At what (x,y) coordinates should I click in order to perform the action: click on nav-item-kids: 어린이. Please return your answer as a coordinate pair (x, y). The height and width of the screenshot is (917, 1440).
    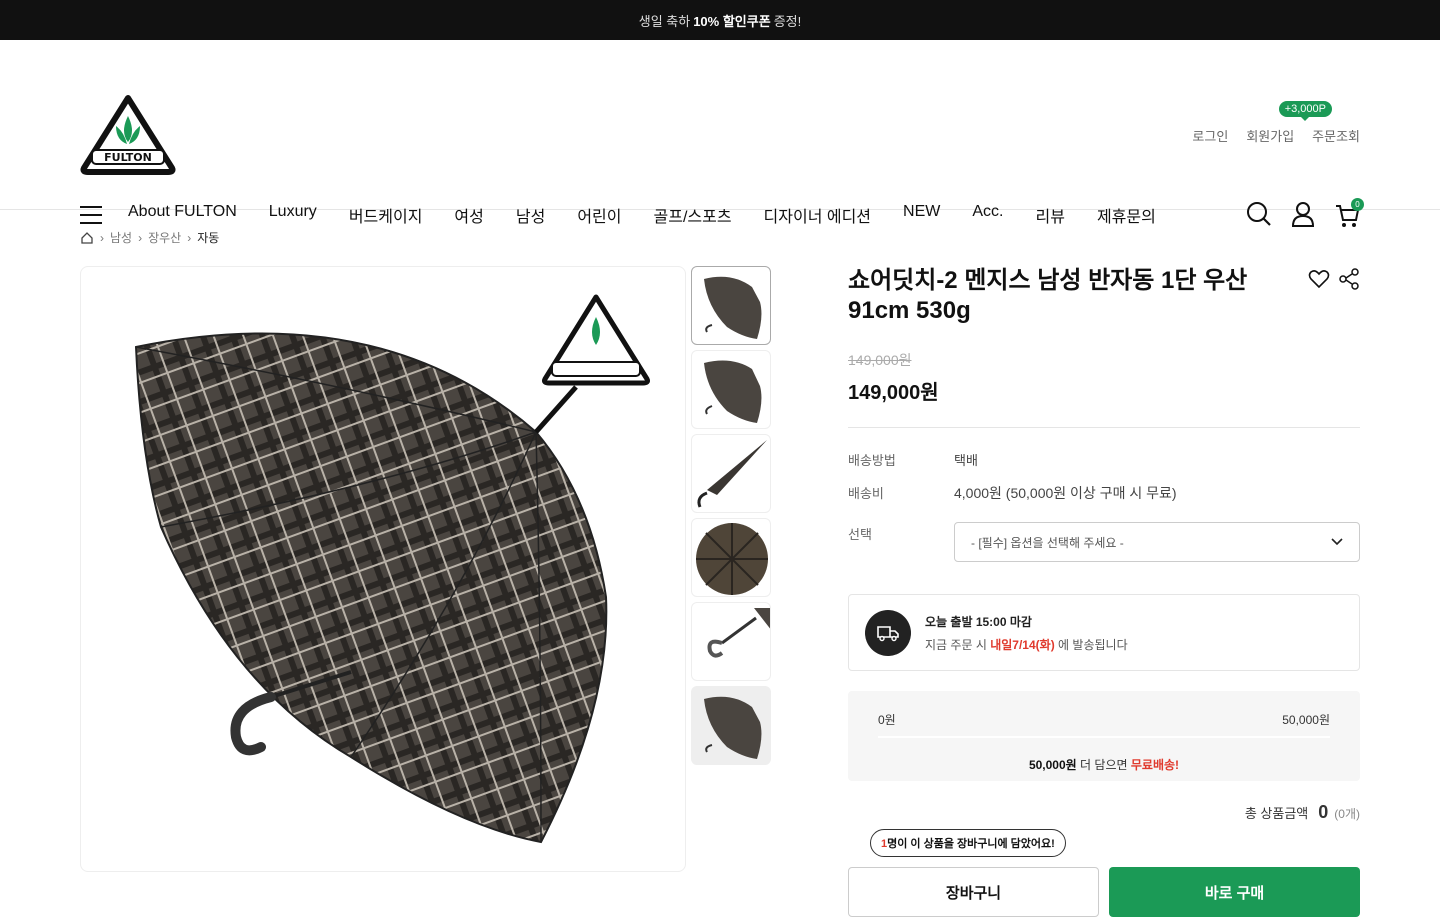
    Looking at the image, I should click on (599, 215).